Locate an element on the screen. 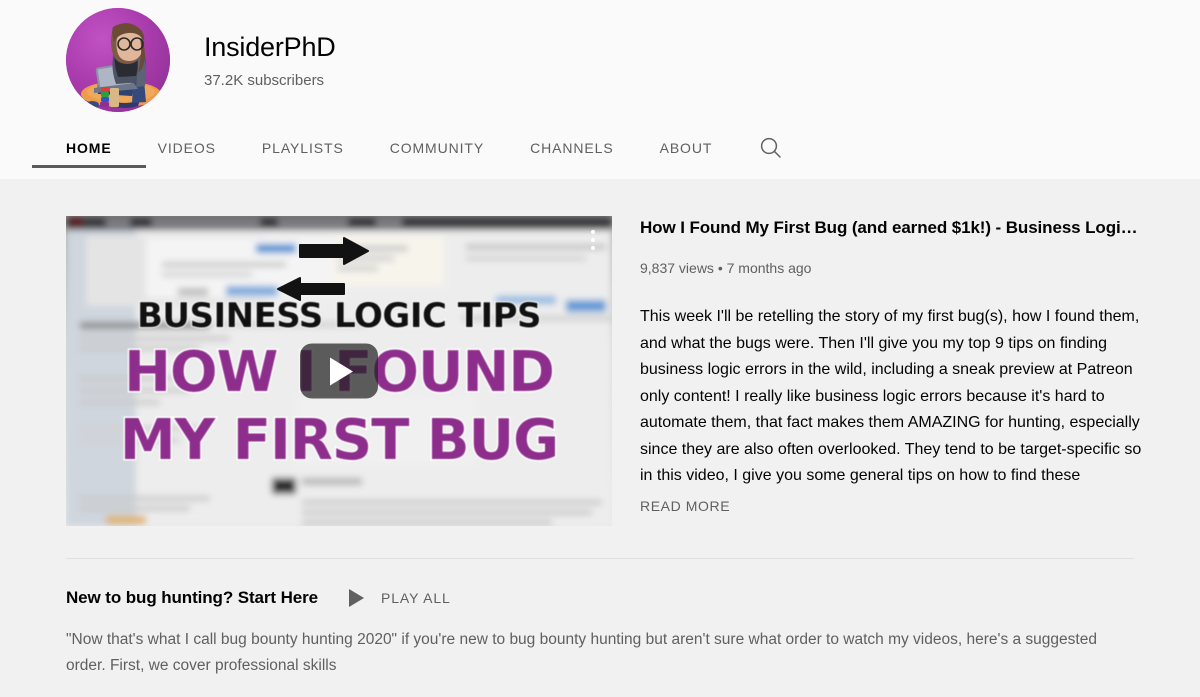 This screenshot has width=1200, height=697. play-button-icon is located at coordinates (339, 371).